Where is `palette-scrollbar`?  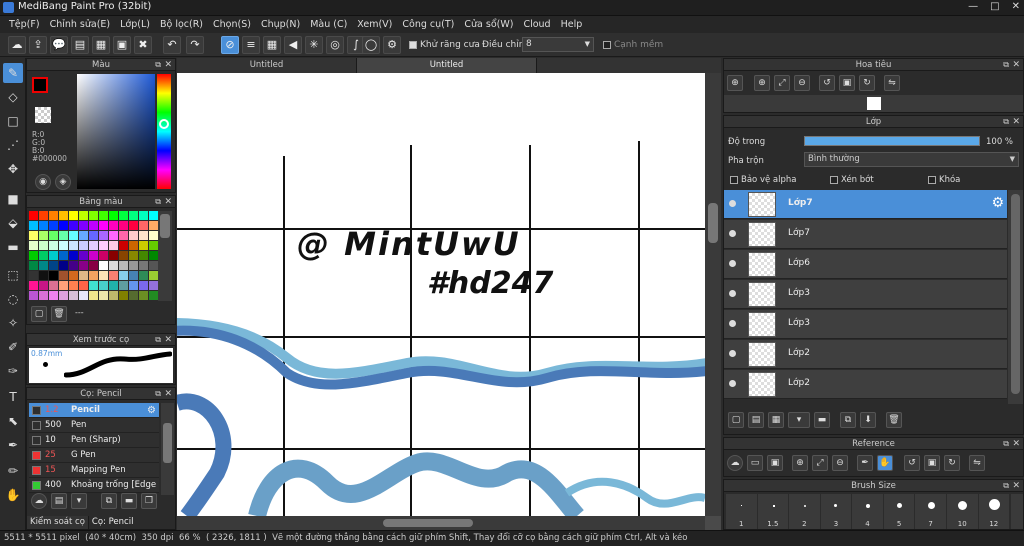 palette-scrollbar is located at coordinates (165, 256).